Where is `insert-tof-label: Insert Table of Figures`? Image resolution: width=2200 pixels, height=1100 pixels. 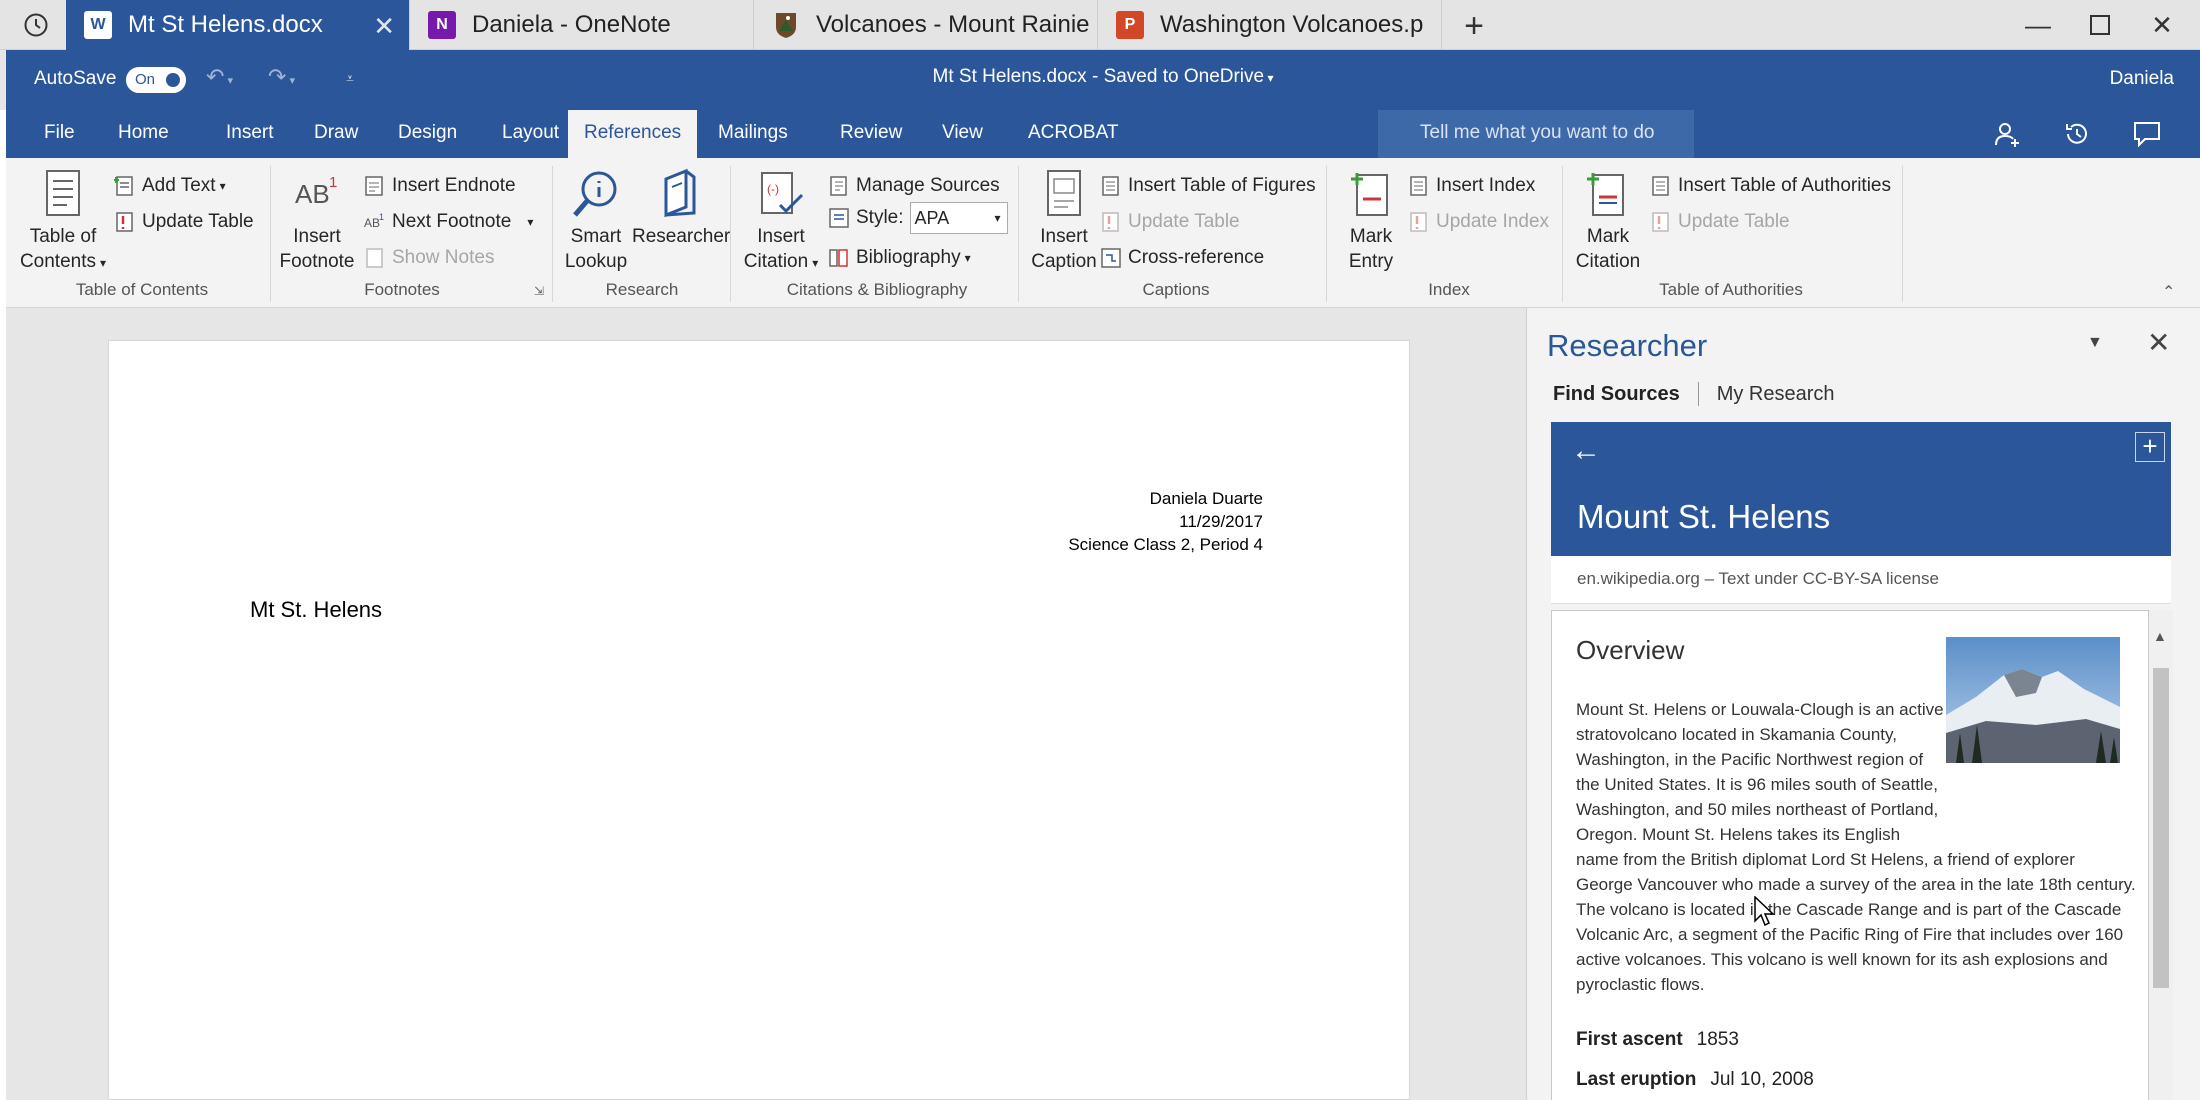 insert-tof-label: Insert Table of Figures is located at coordinates (1222, 185).